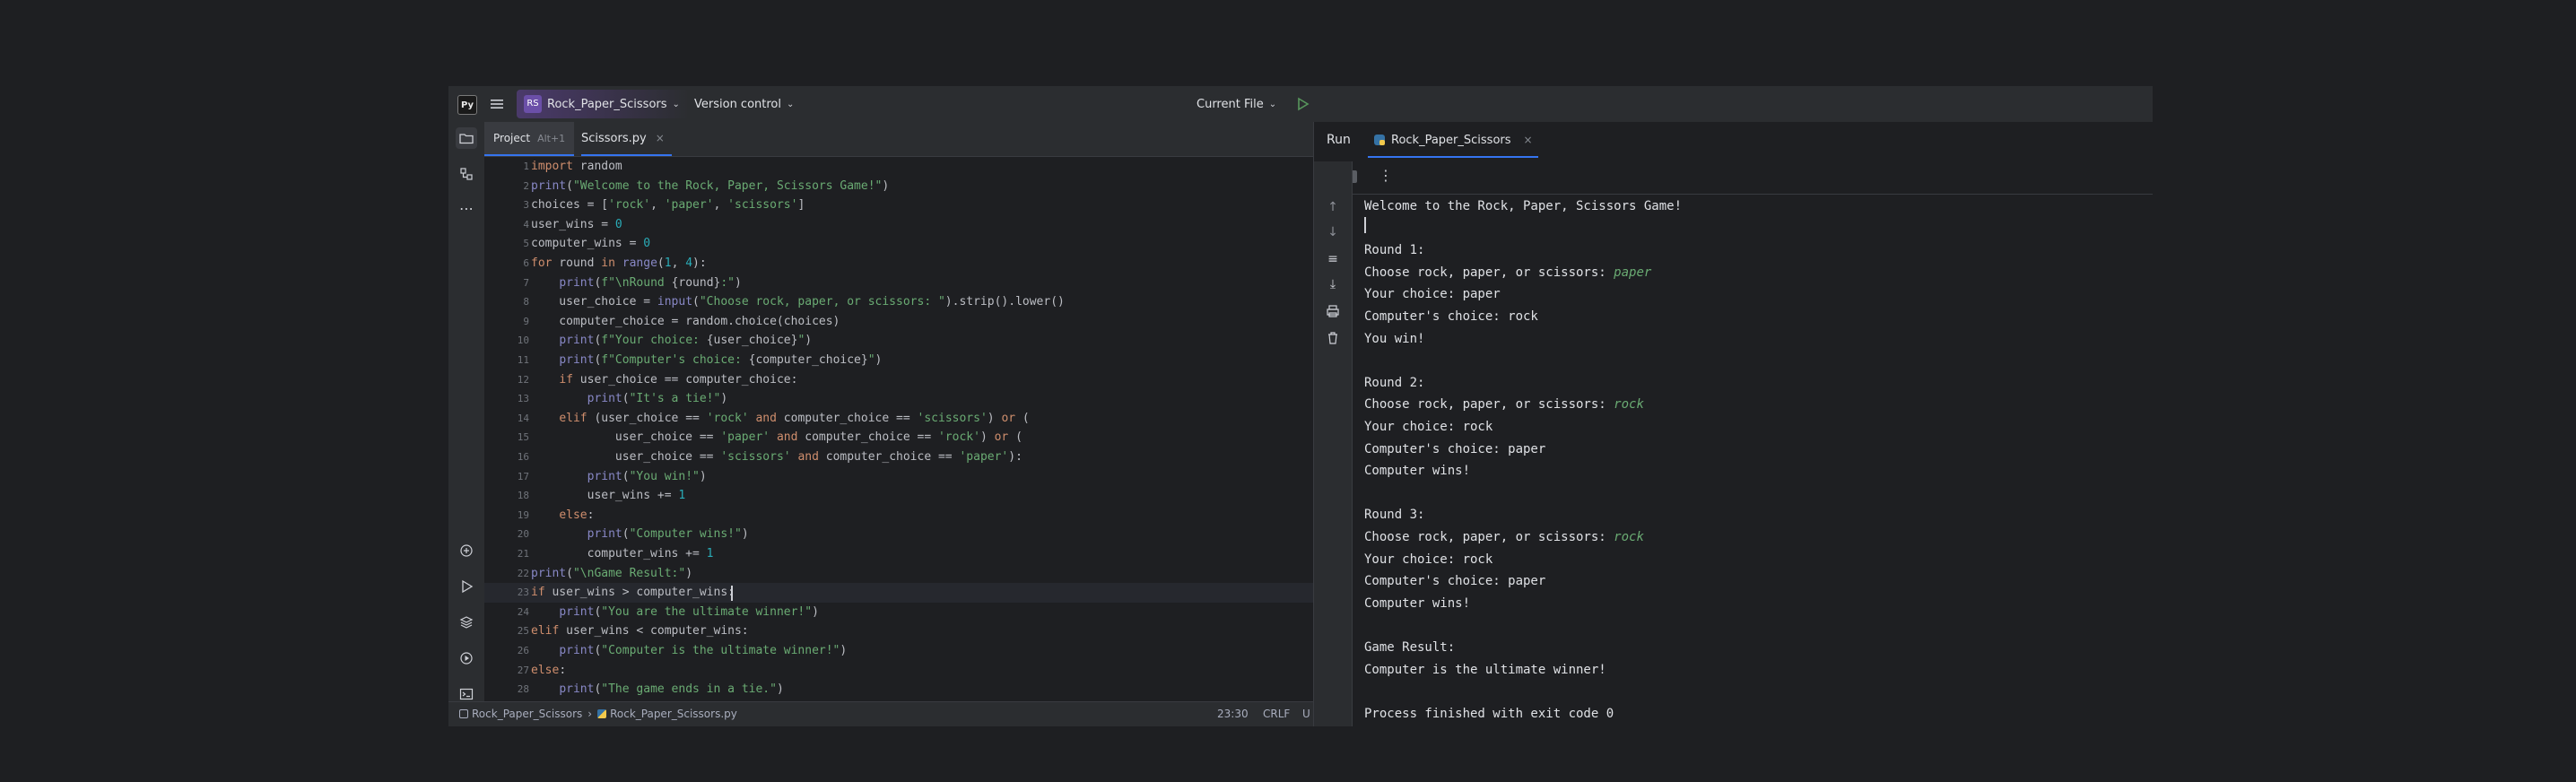 The height and width of the screenshot is (782, 2576). What do you see at coordinates (497, 104) in the screenshot?
I see `main-menu-icon` at bounding box center [497, 104].